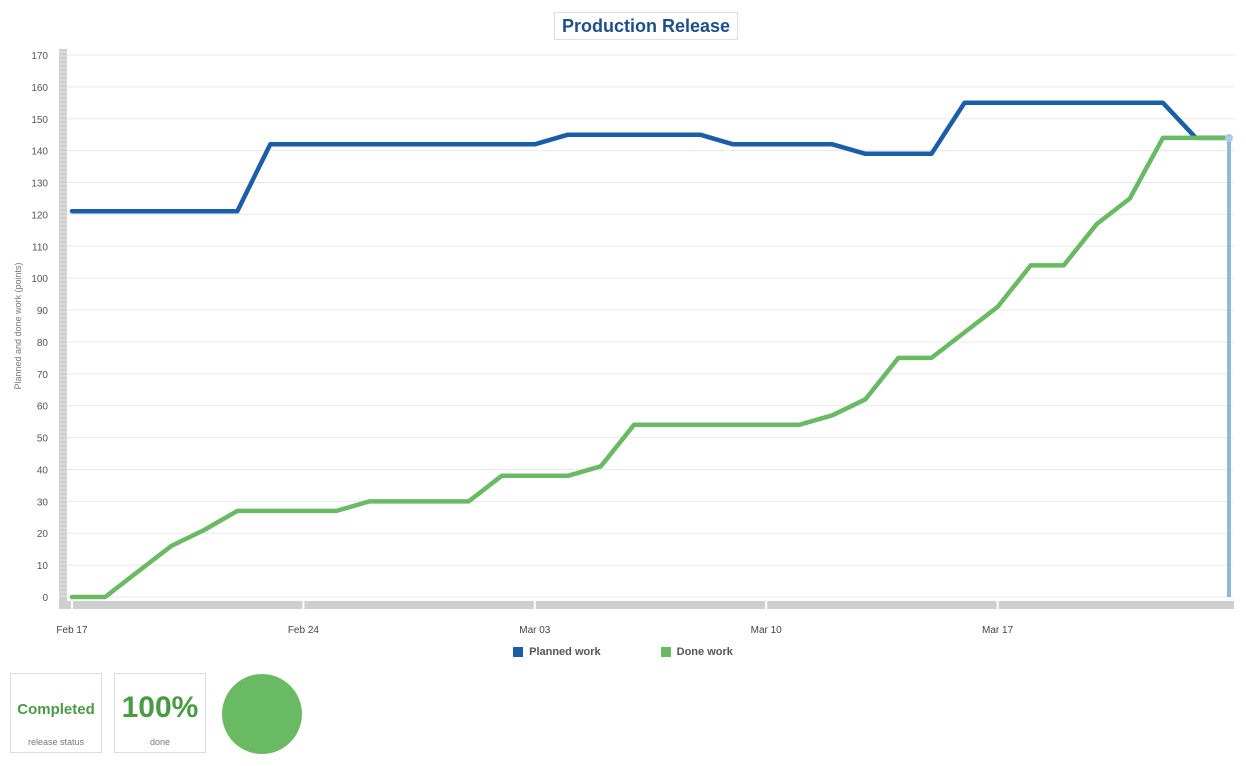  Describe the element at coordinates (43, 343) in the screenshot. I see `y-tick-label: 80` at that location.